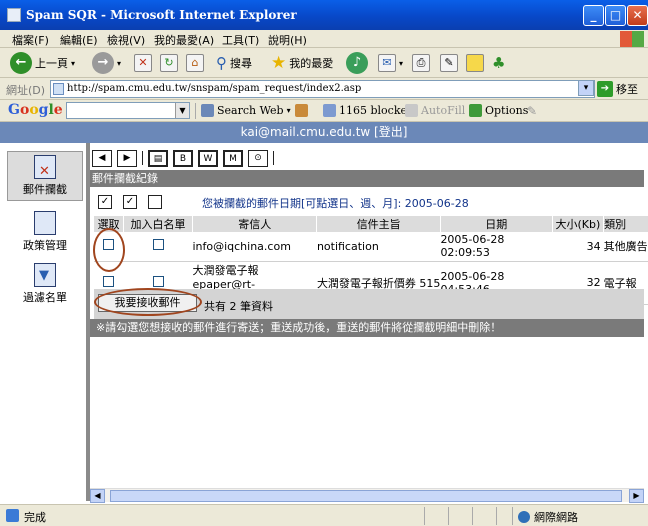  I want to click on scroll-thumb, so click(366, 496).